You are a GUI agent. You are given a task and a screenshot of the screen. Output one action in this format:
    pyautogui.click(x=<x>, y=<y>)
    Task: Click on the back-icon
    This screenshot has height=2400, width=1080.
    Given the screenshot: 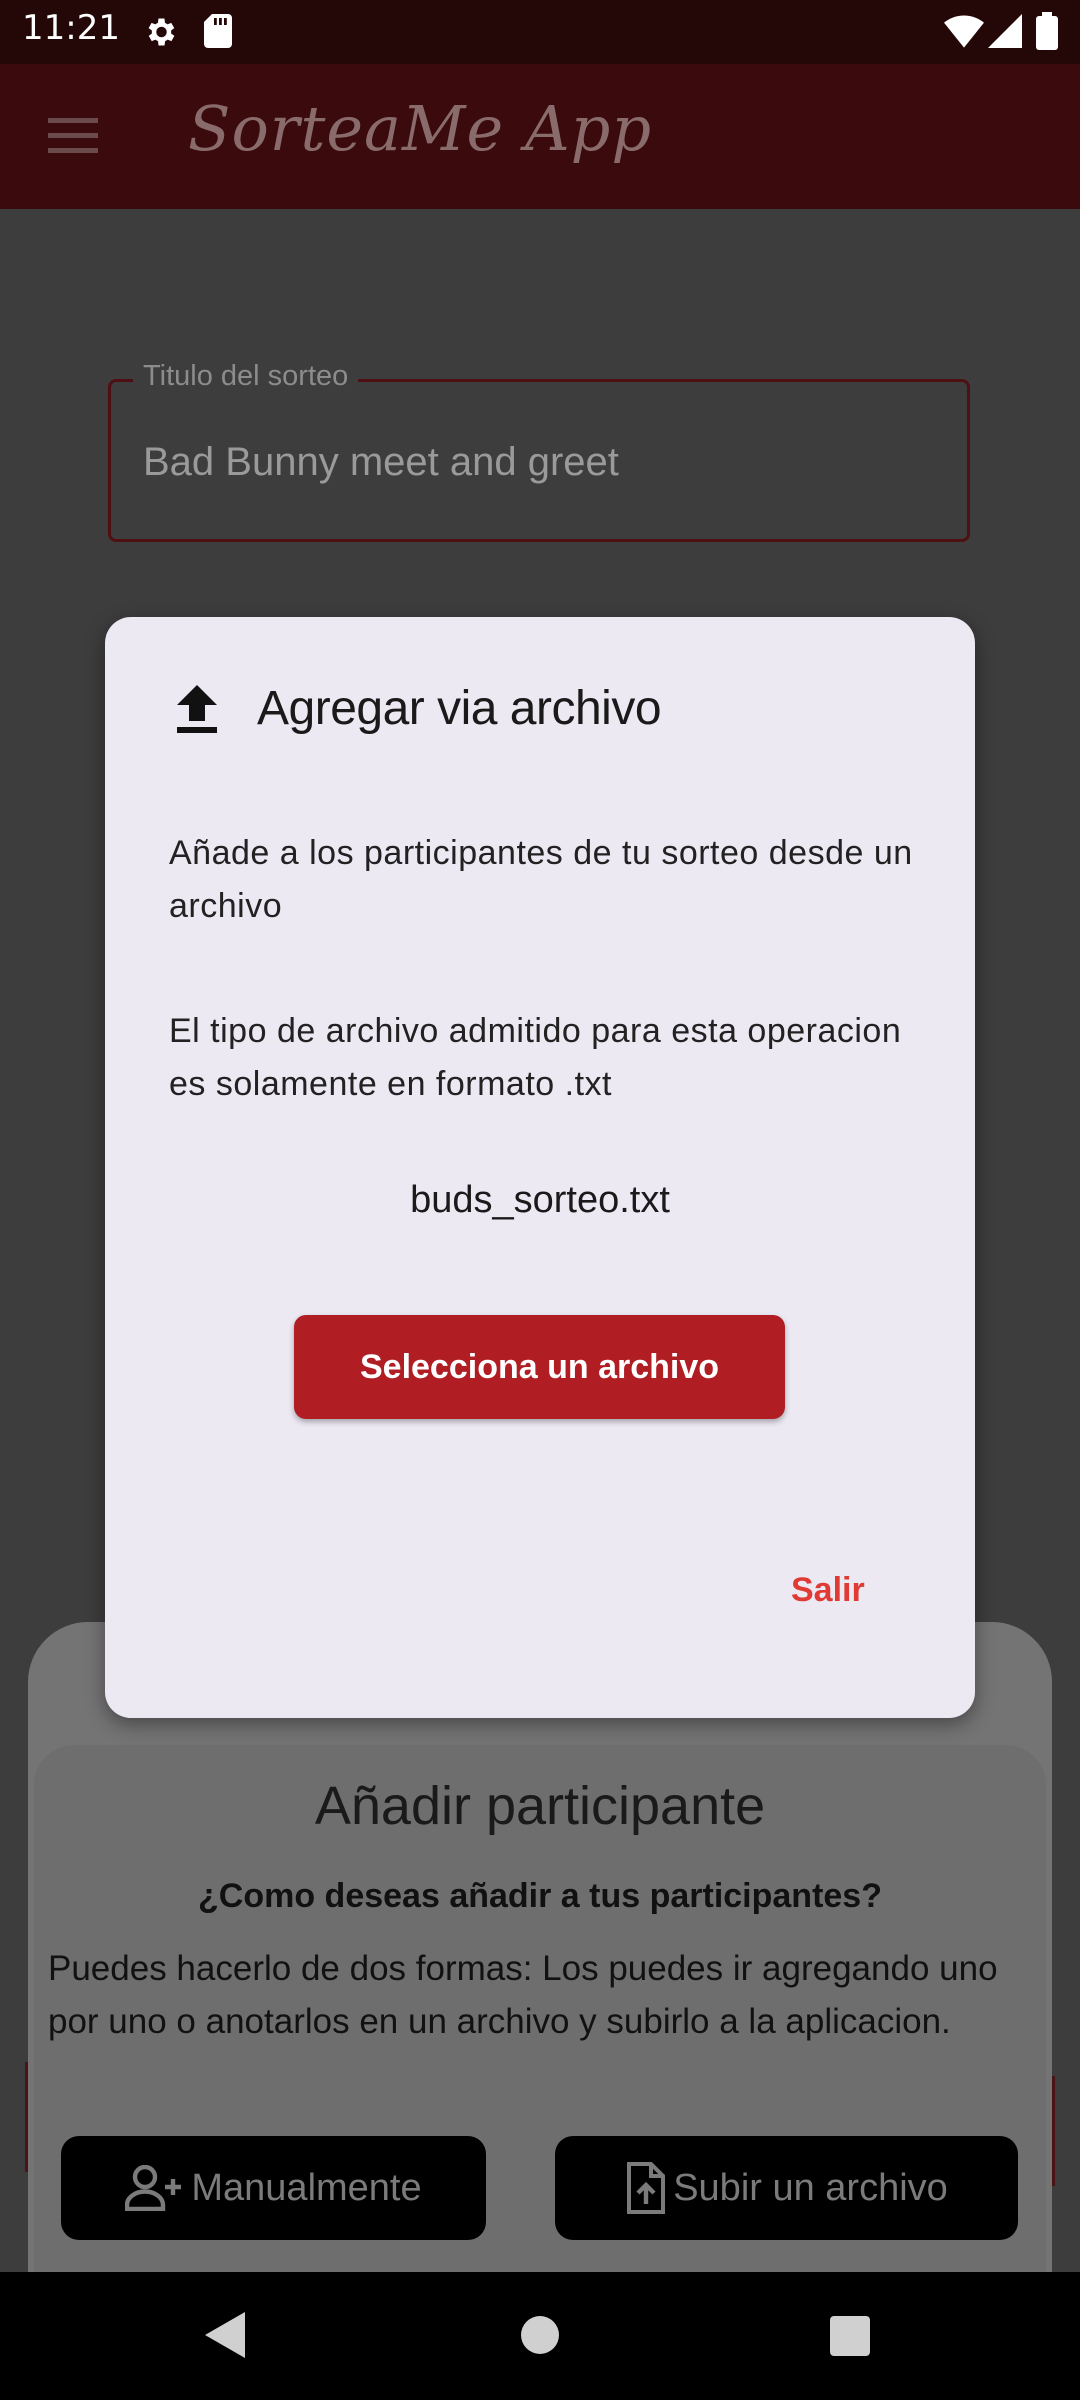 What is the action you would take?
    pyautogui.click(x=225, y=2335)
    